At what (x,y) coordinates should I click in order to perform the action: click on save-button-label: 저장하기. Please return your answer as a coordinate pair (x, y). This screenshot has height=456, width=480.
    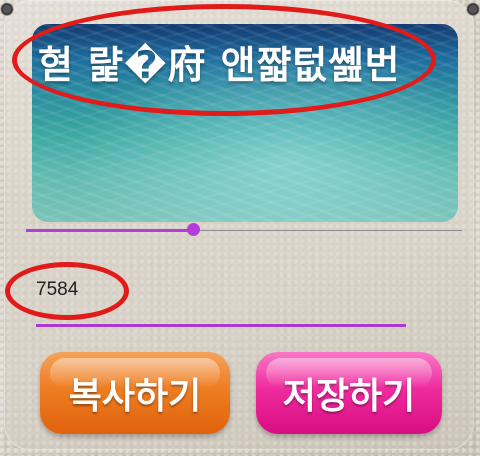
    Looking at the image, I should click on (349, 396).